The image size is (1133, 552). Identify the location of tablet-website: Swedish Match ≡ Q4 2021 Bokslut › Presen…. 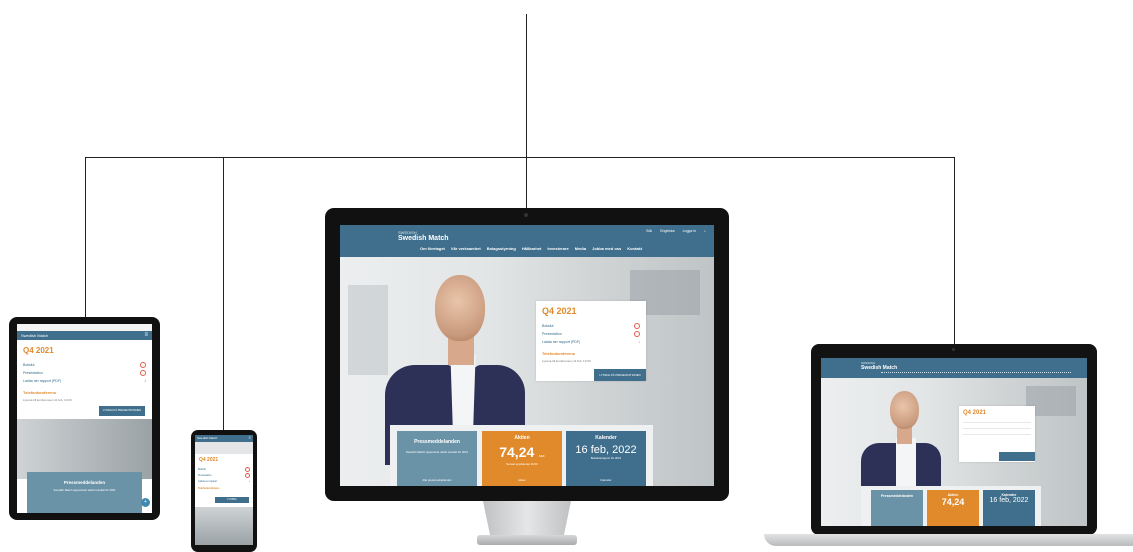
(84, 418).